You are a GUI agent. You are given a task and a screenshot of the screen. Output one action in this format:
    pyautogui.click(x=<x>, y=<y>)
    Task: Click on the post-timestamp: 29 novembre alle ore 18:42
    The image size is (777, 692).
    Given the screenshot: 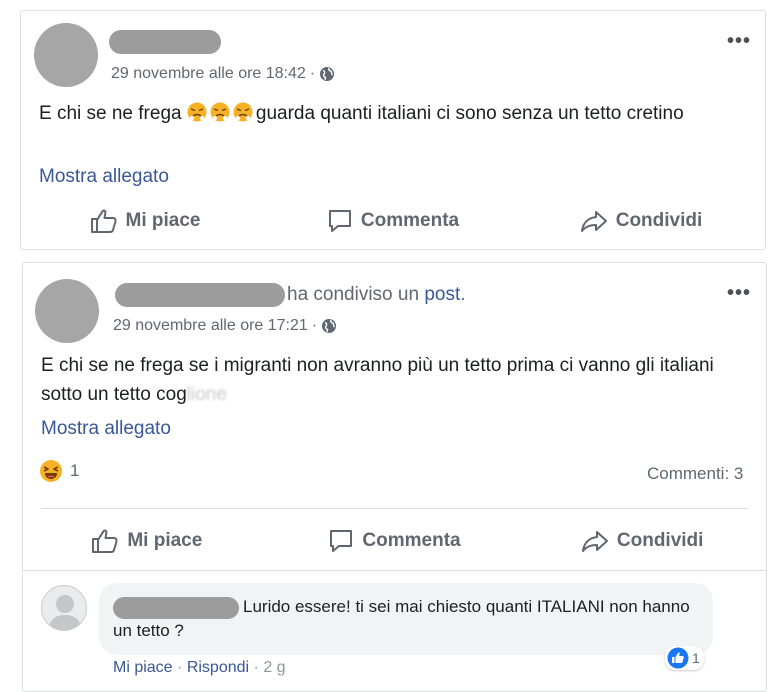 What is the action you would take?
    pyautogui.click(x=208, y=74)
    